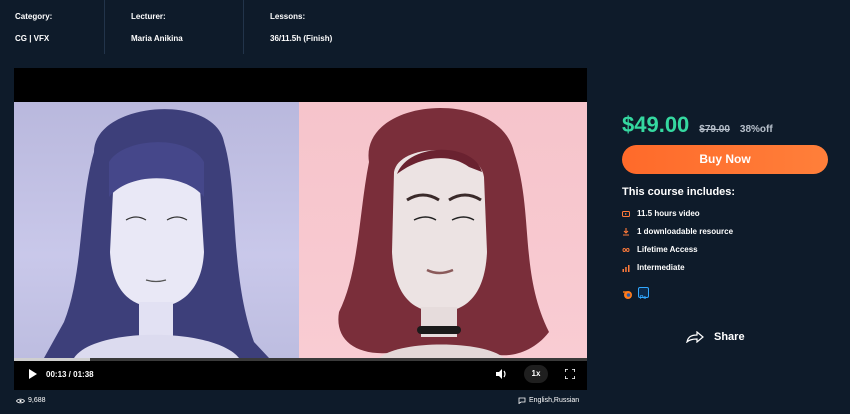  I want to click on video-time: 00:13 / 01:38, so click(70, 374).